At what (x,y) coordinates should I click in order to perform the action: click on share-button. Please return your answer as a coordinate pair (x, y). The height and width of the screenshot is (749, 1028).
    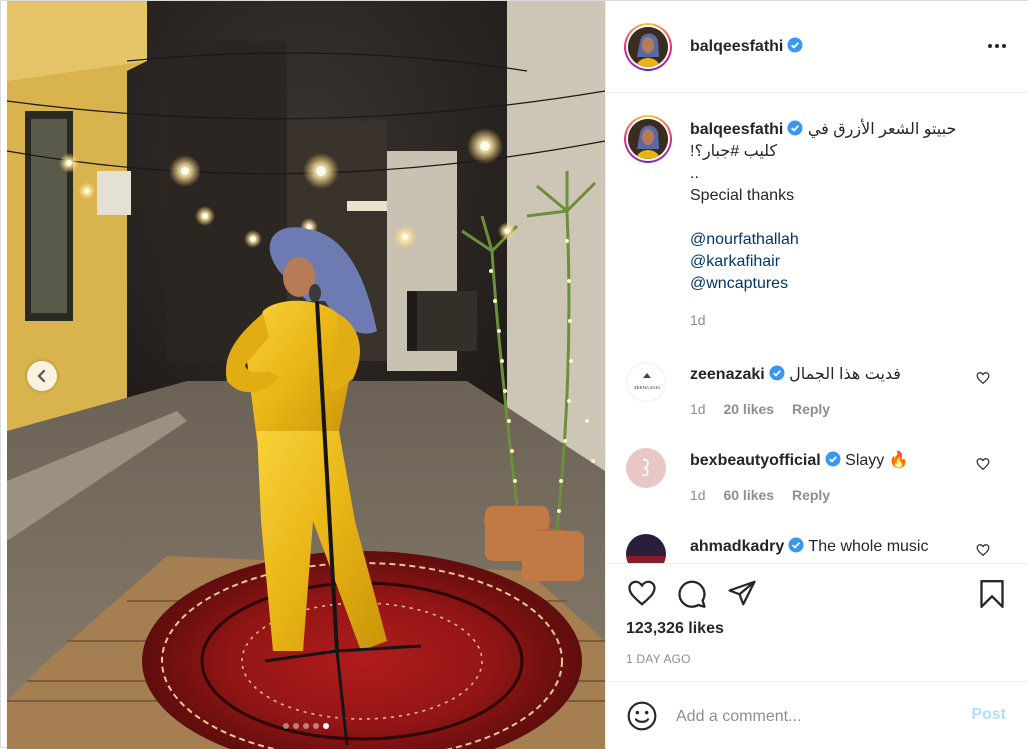
    Looking at the image, I should click on (742, 595).